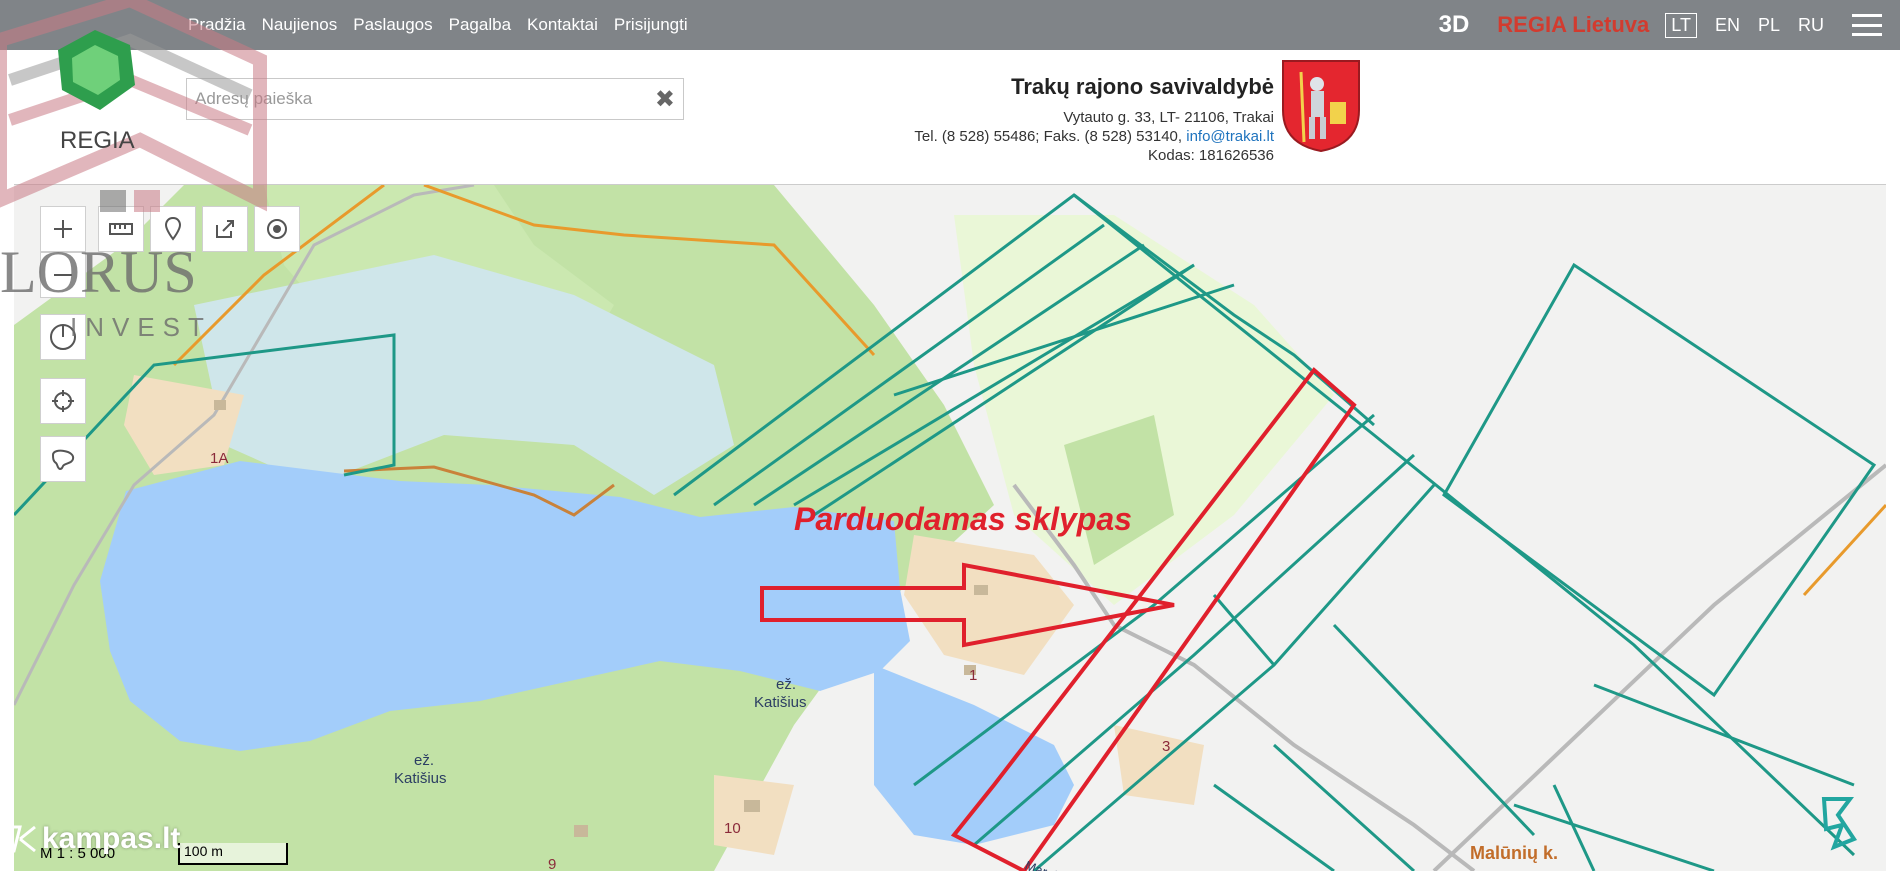 The image size is (1900, 880). I want to click on menu-icon, so click(1867, 25).